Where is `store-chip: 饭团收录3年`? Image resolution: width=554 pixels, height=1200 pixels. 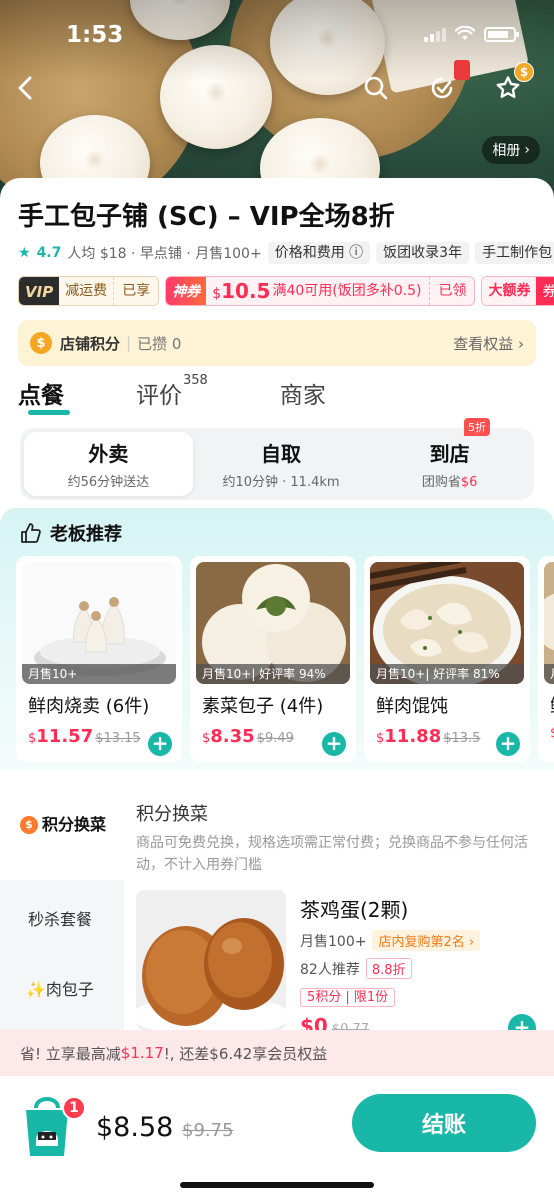 store-chip: 饭团收录3年 is located at coordinates (423, 253).